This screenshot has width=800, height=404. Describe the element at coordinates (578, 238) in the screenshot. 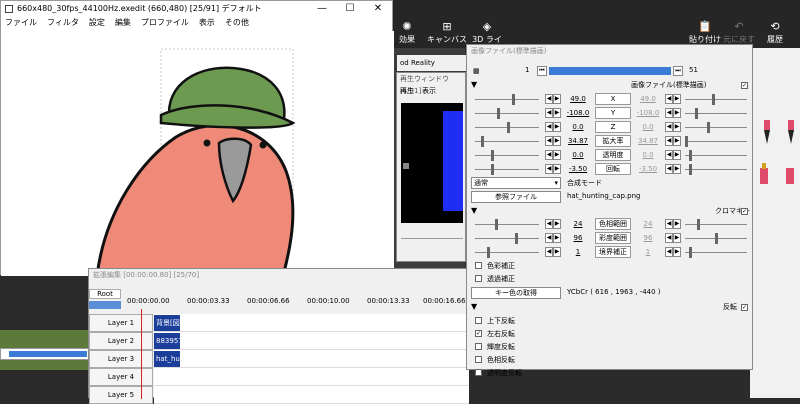

I see `start-value: 96` at that location.